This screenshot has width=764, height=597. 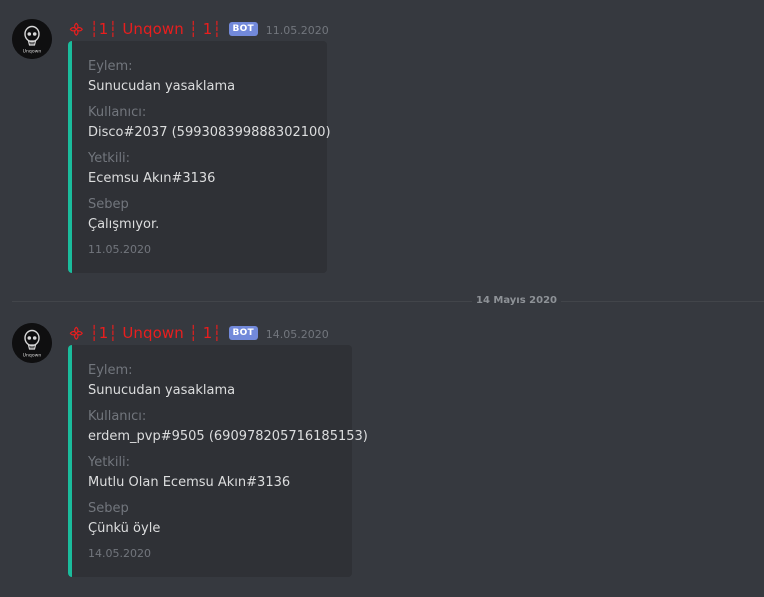 What do you see at coordinates (189, 473) in the screenshot?
I see `embed-field: Yetkili: Mutlu Olan Ecemsu Akın#3136` at bounding box center [189, 473].